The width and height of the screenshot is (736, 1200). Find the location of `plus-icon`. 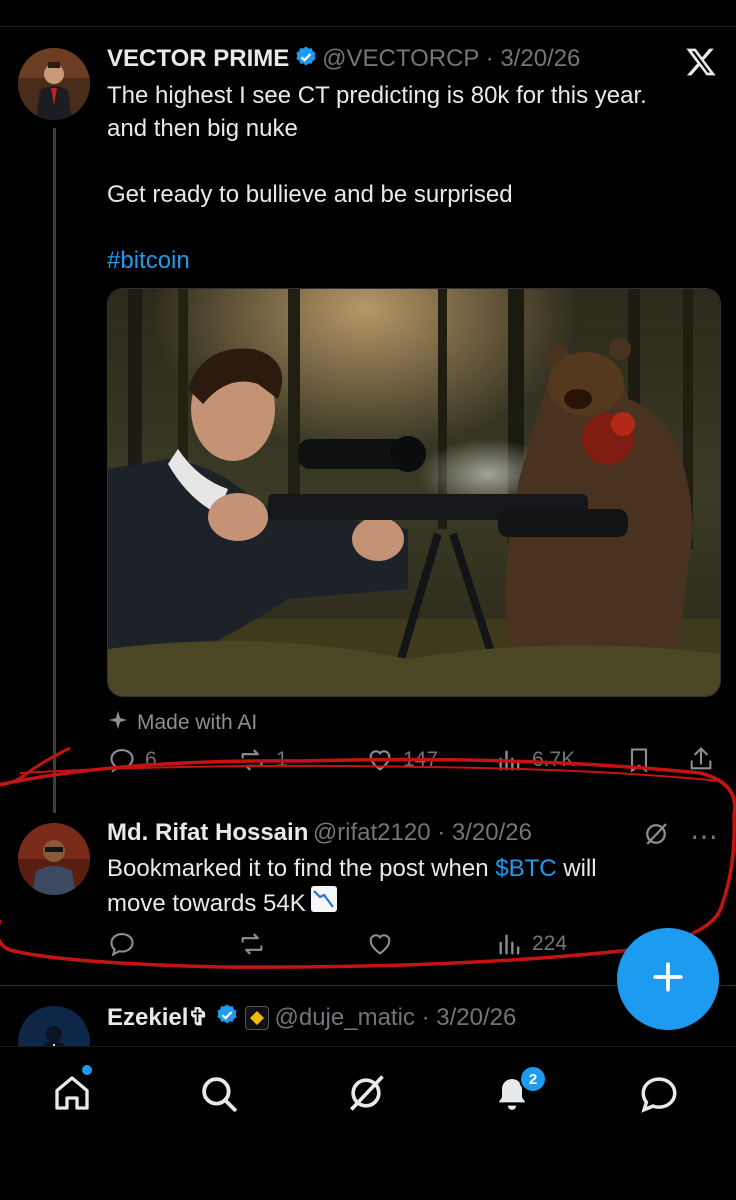

plus-icon is located at coordinates (668, 979).